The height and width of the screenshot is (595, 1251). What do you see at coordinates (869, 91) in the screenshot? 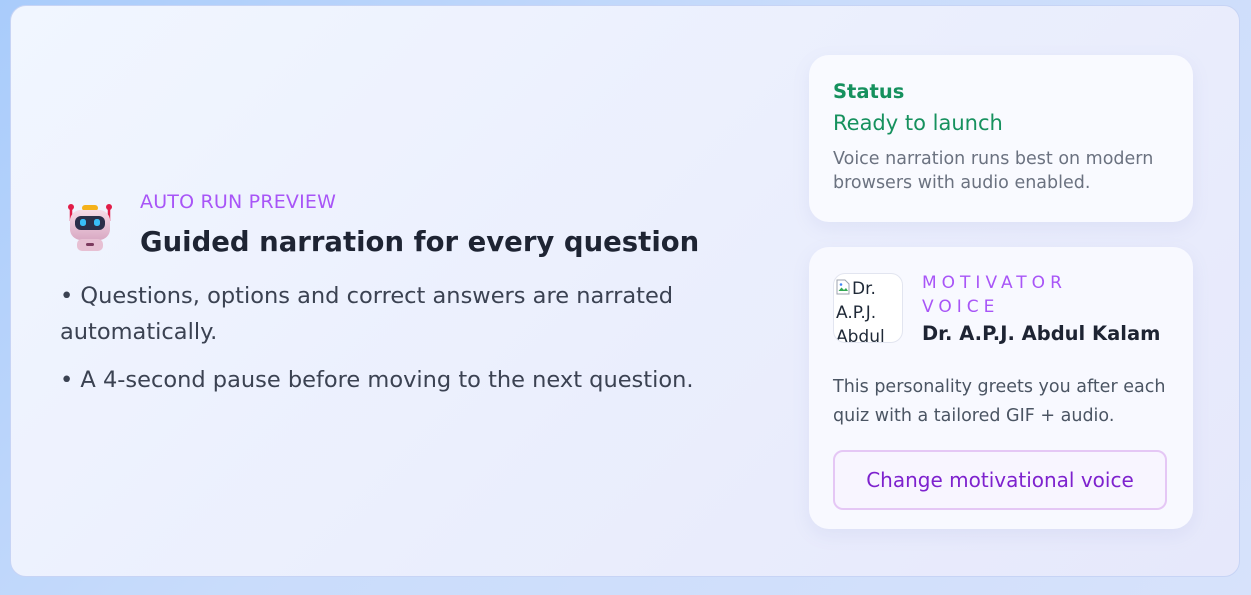
I see `status-label: Status` at bounding box center [869, 91].